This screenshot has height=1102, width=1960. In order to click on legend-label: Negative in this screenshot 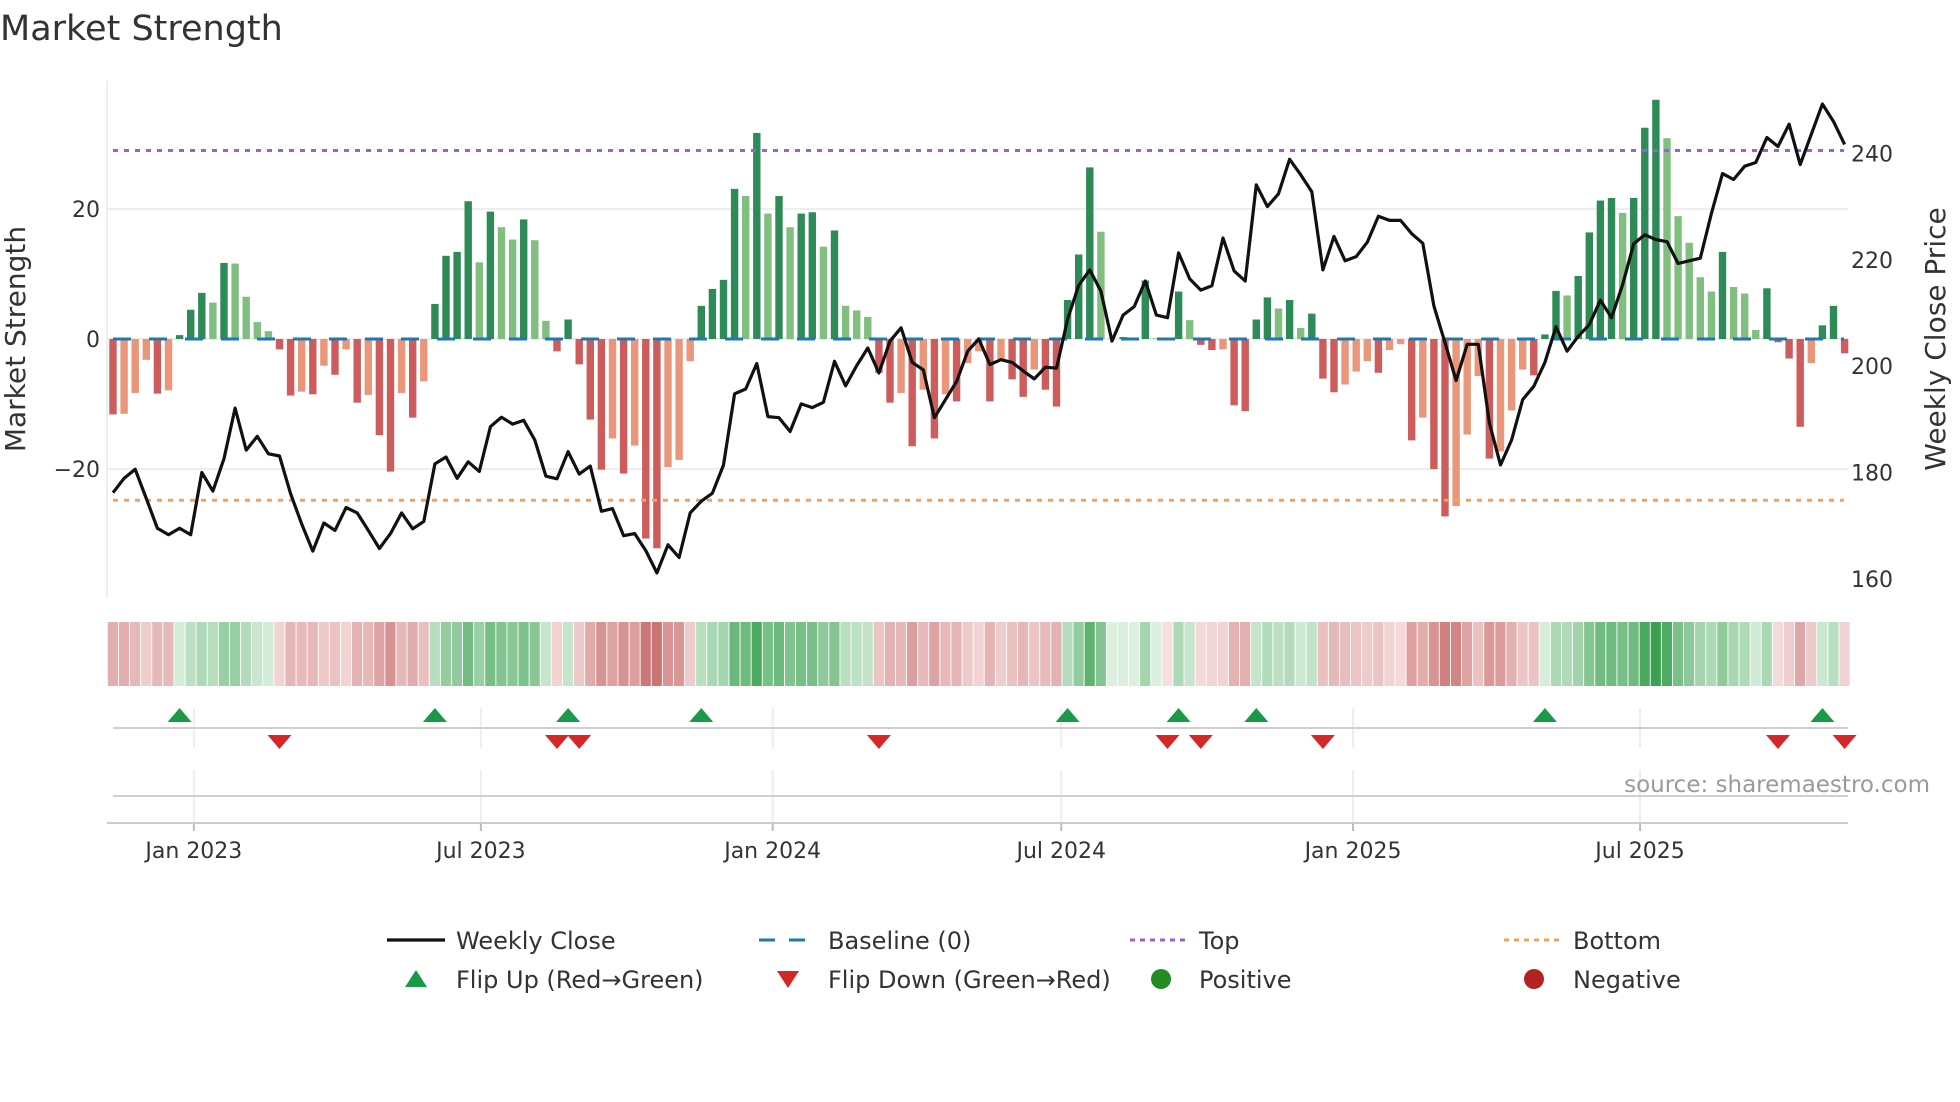, I will do `click(1627, 980)`.